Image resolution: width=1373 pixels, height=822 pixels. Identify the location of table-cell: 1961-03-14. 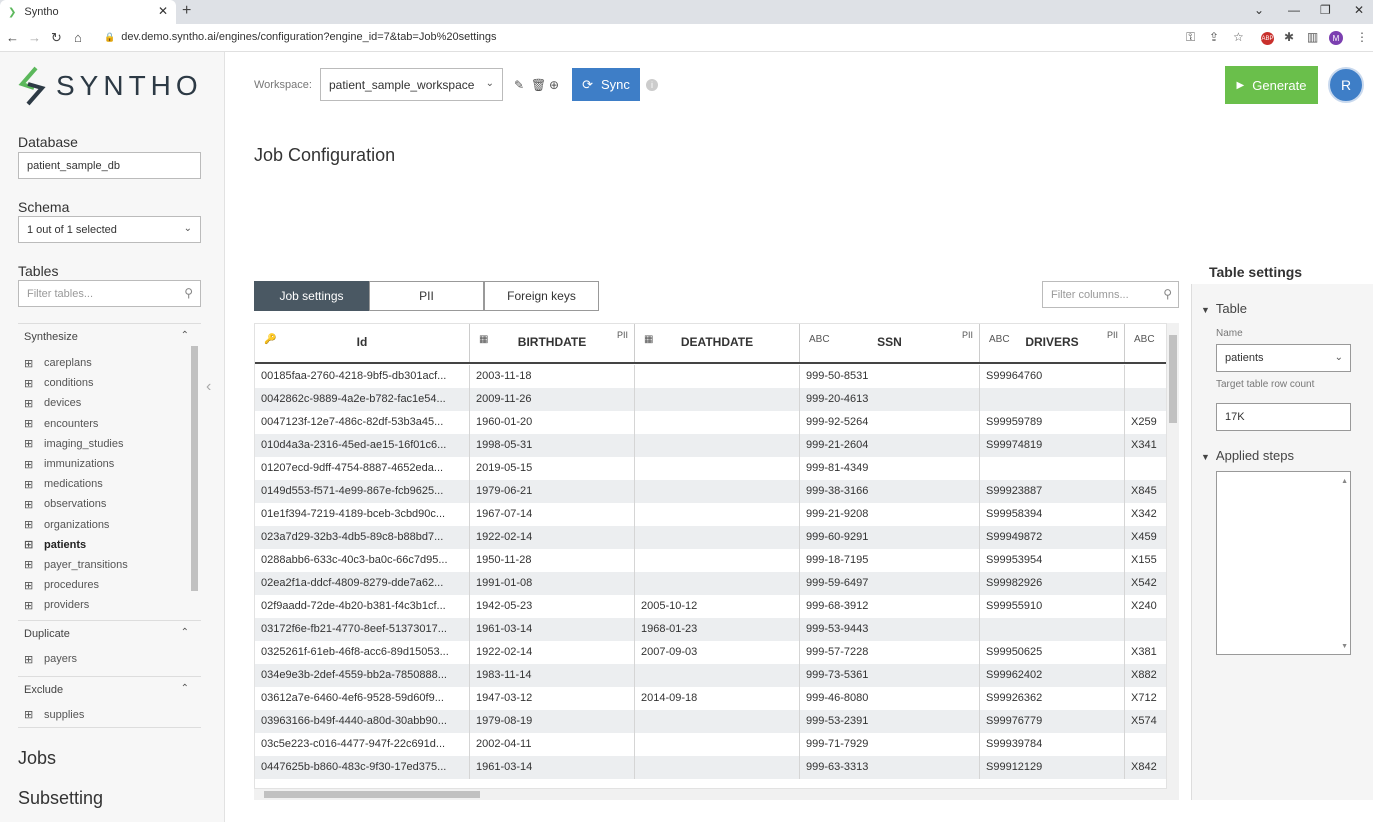
(552, 767).